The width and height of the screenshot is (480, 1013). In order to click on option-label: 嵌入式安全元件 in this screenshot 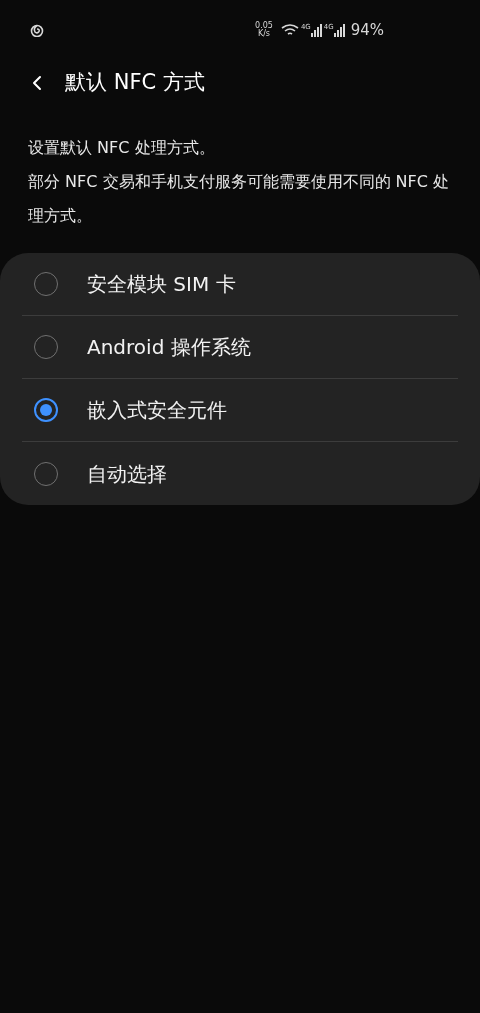, I will do `click(157, 410)`.